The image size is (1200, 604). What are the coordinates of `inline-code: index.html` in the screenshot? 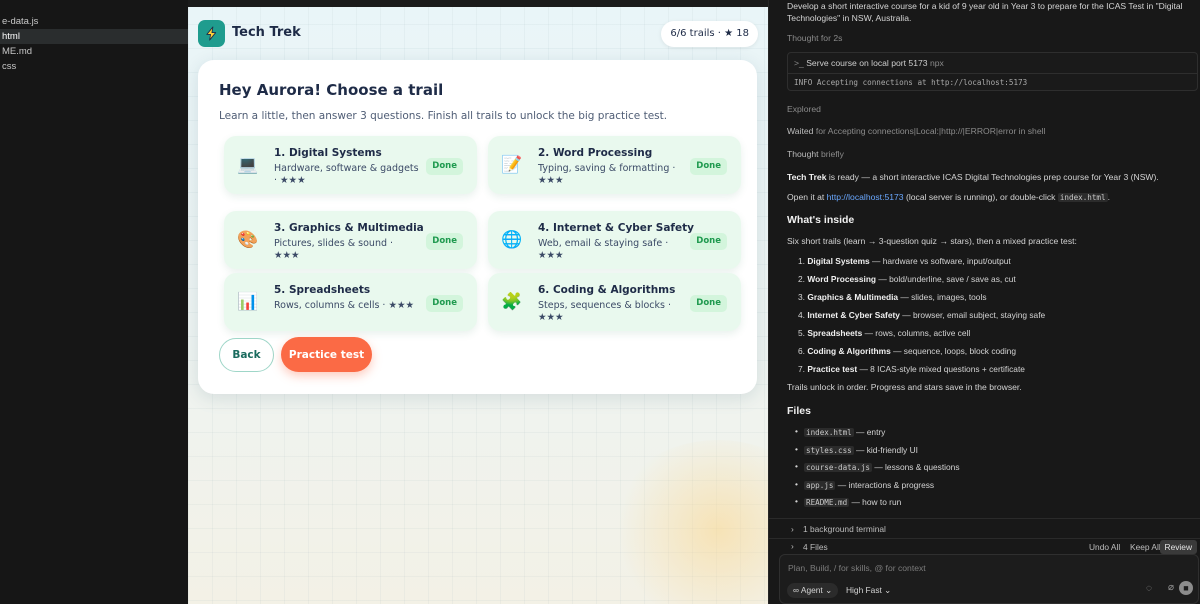 It's located at (1082, 197).